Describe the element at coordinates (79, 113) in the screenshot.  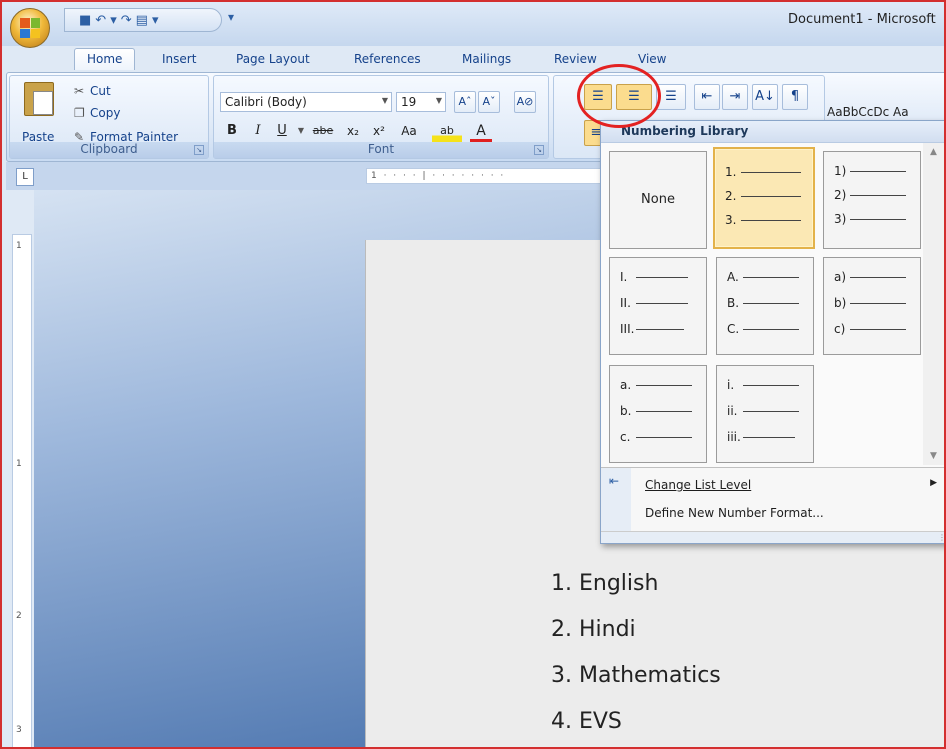
I see `copy-icon: ❐` at that location.